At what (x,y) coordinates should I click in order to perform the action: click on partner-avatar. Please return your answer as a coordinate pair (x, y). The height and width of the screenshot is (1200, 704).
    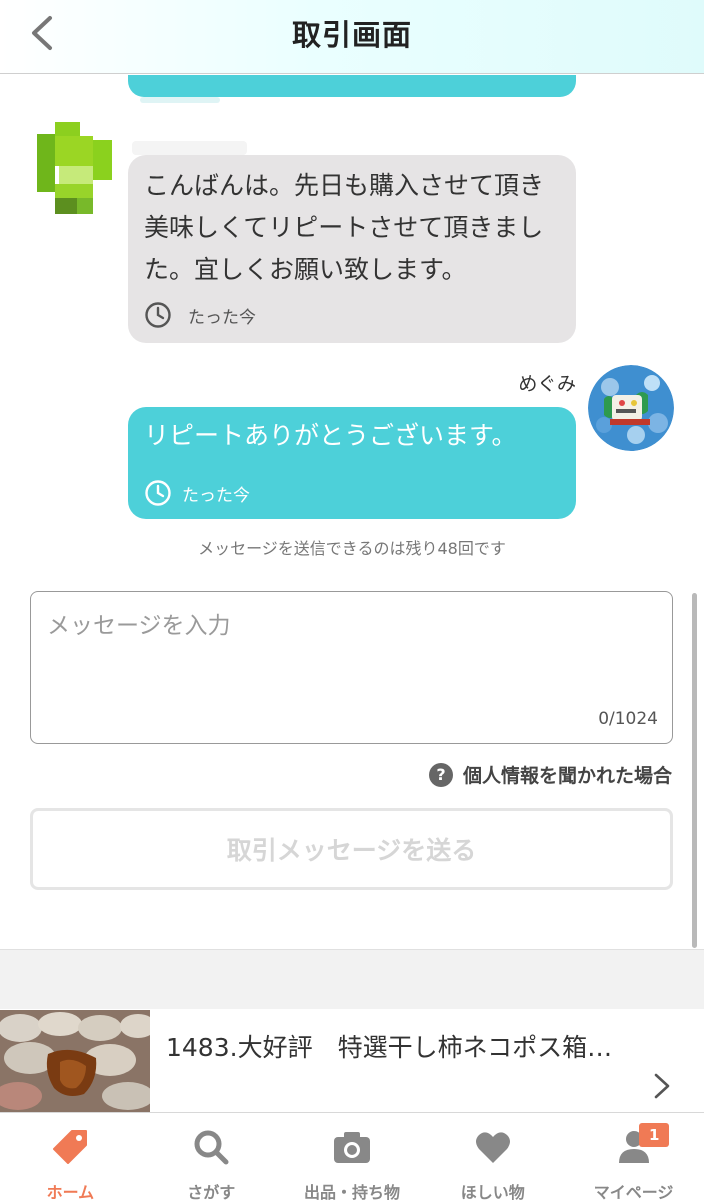
    Looking at the image, I should click on (74, 168).